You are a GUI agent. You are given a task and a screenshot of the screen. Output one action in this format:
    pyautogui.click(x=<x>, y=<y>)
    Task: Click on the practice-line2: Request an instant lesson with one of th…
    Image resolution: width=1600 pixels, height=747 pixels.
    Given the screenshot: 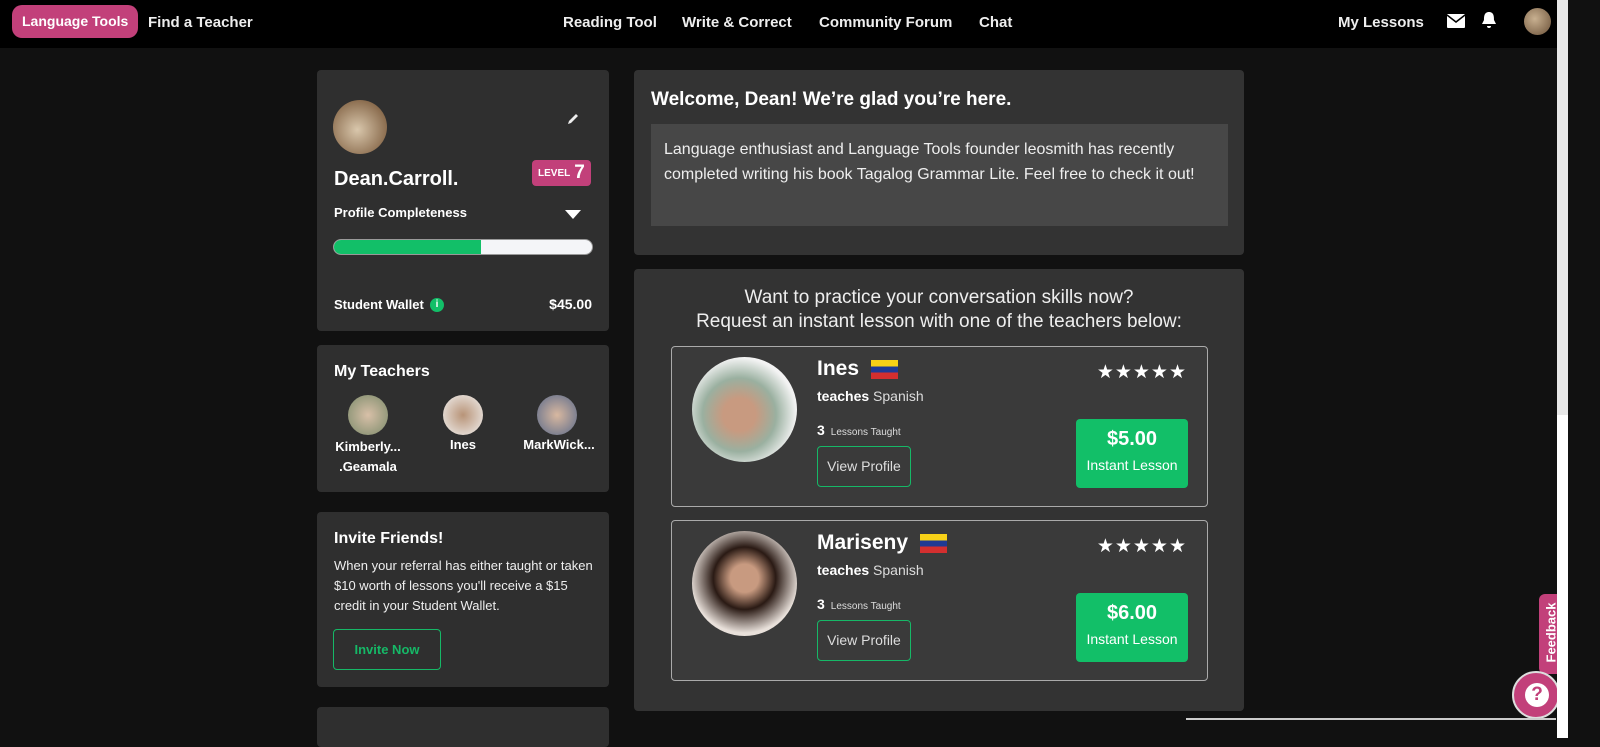 What is the action you would take?
    pyautogui.click(x=939, y=321)
    